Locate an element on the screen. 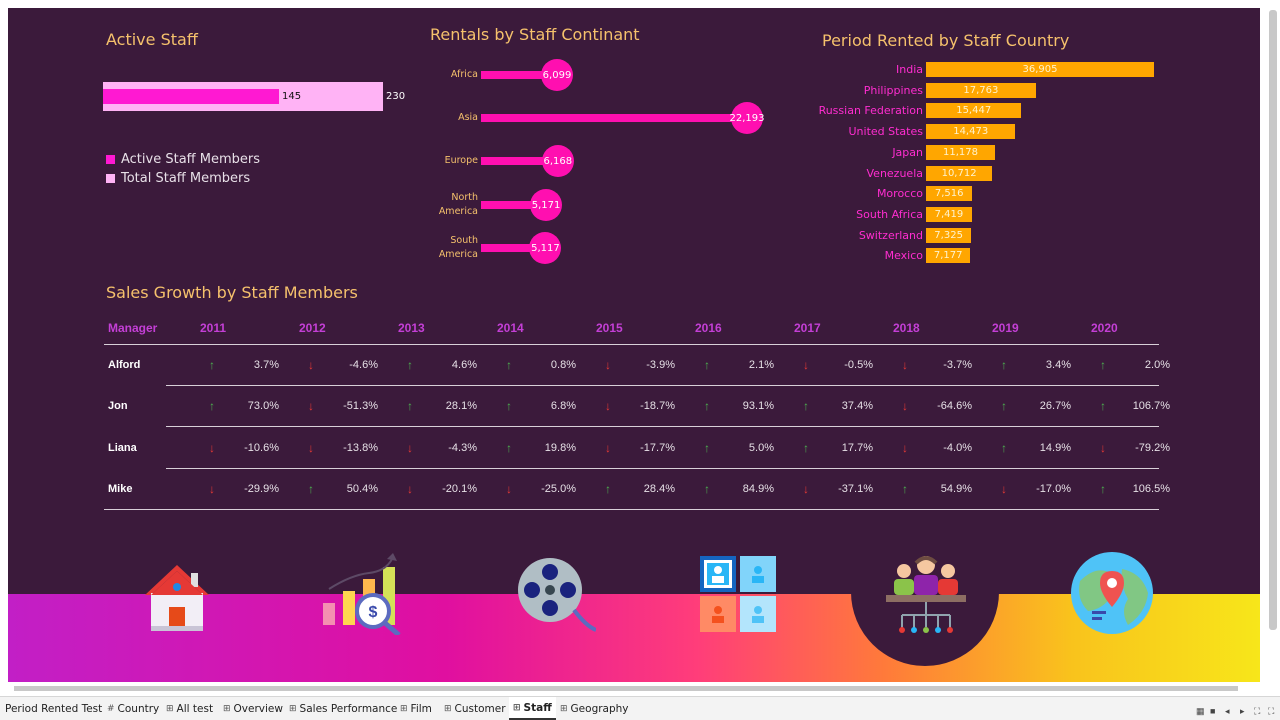 The width and height of the screenshot is (1280, 720). growth-cell: ↑ 28.1% is located at coordinates (442, 406).